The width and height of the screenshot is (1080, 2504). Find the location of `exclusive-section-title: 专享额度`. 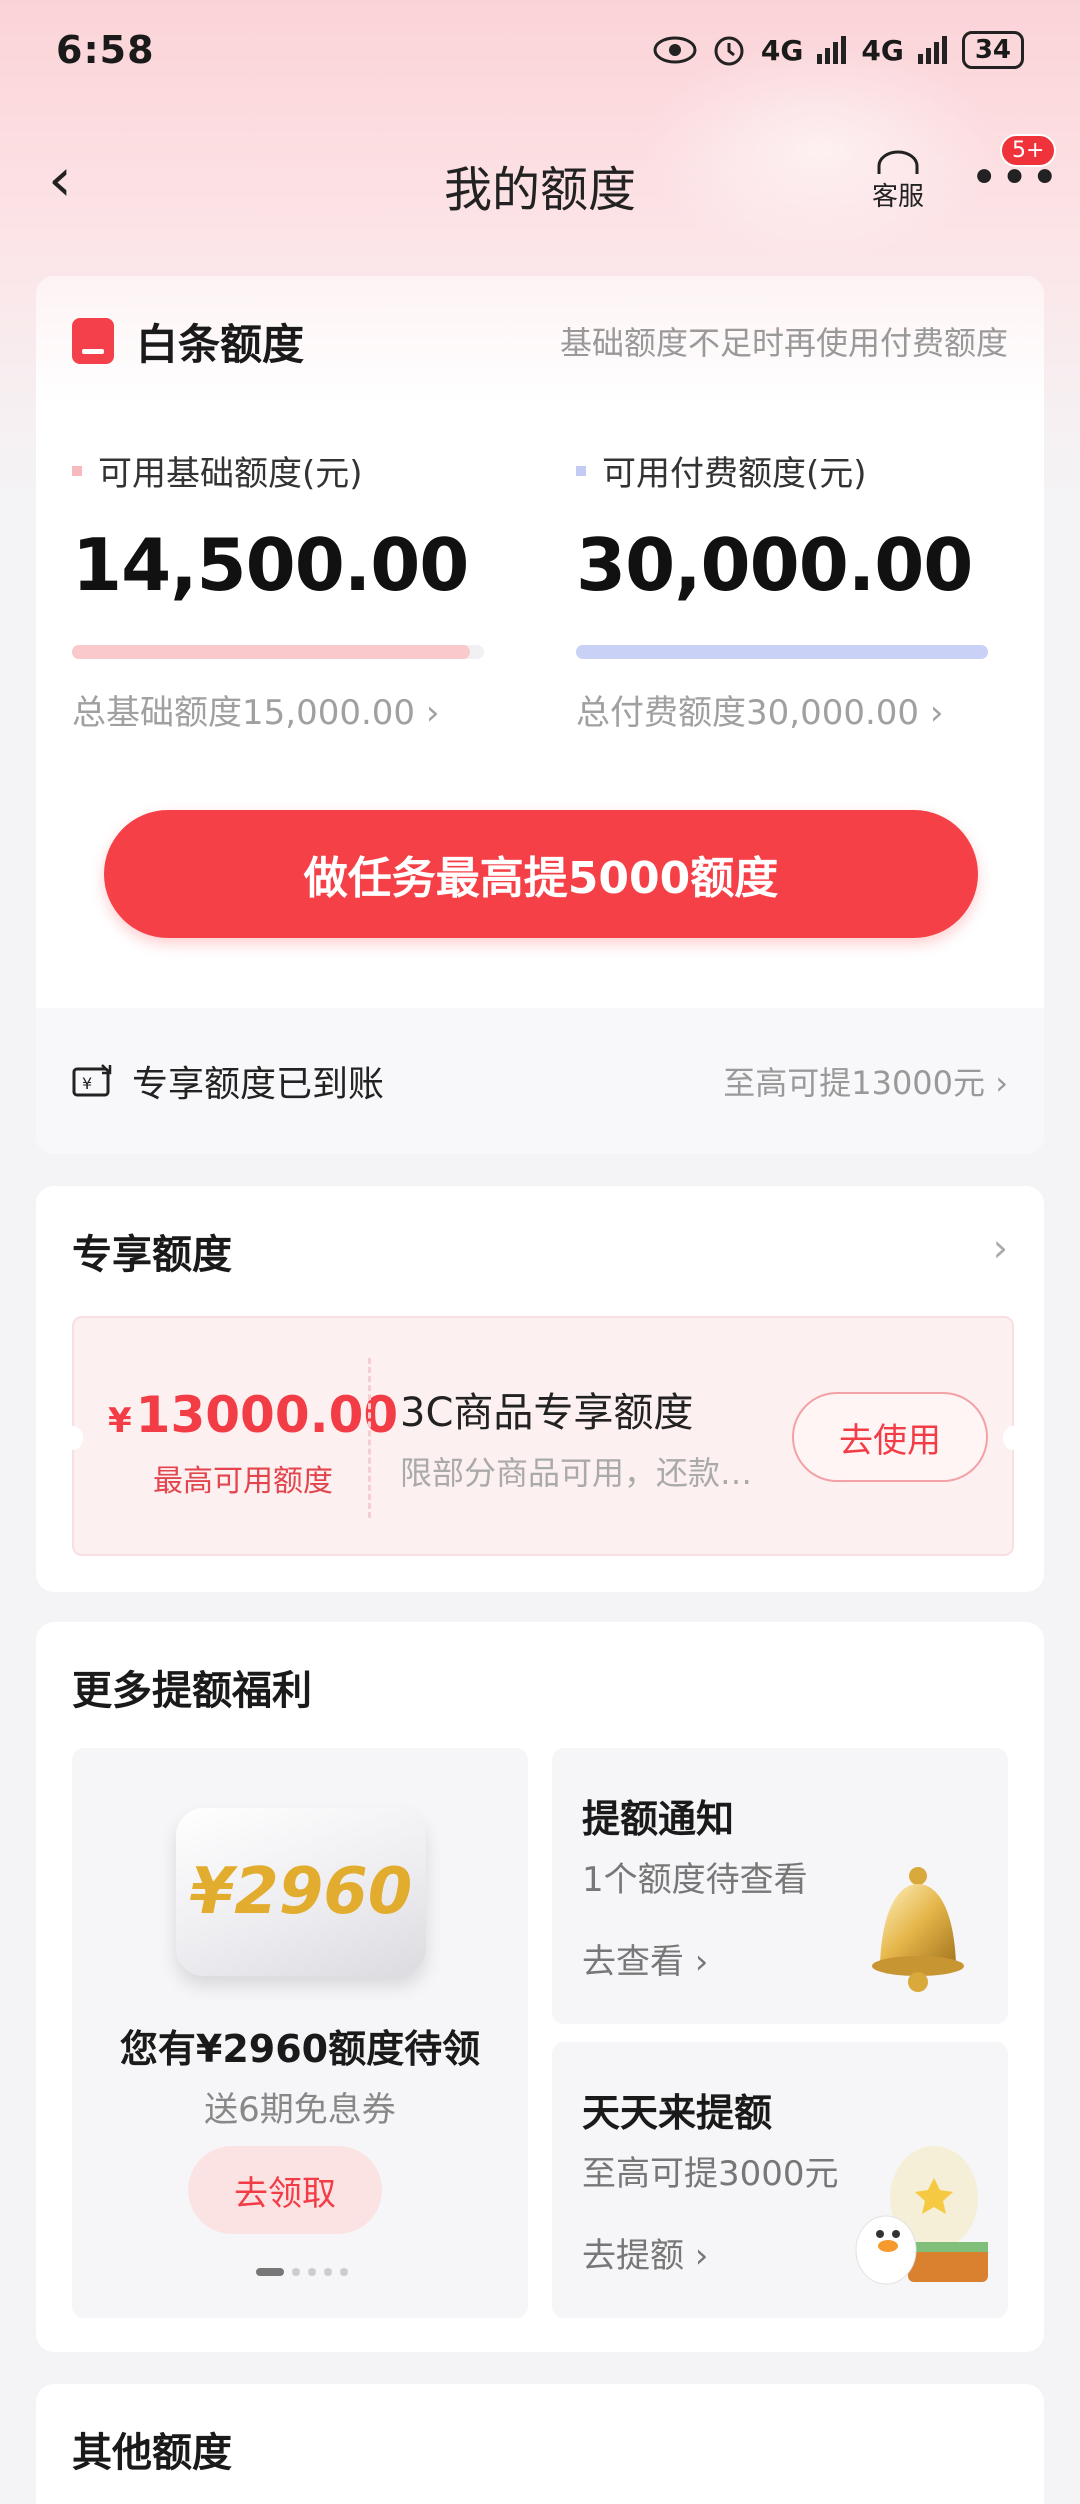

exclusive-section-title: 专享额度 is located at coordinates (152, 1255).